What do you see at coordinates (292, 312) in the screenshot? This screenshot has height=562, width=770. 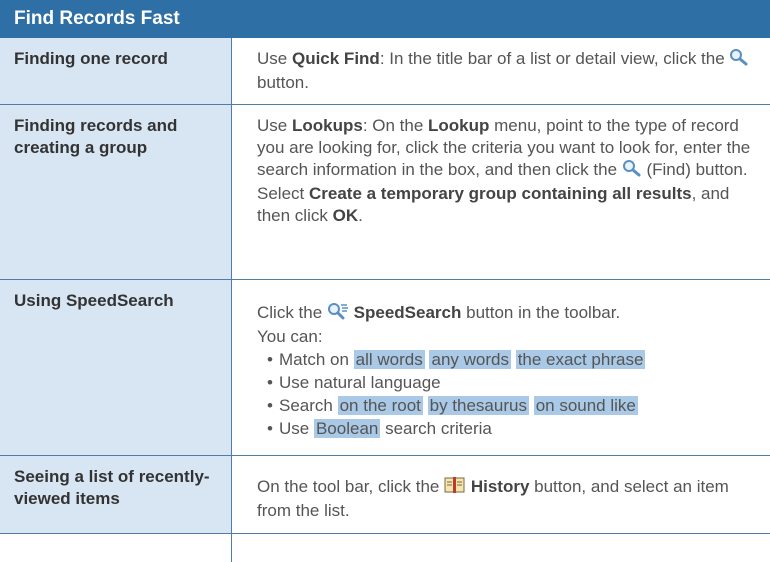 I see `text: Click the` at bounding box center [292, 312].